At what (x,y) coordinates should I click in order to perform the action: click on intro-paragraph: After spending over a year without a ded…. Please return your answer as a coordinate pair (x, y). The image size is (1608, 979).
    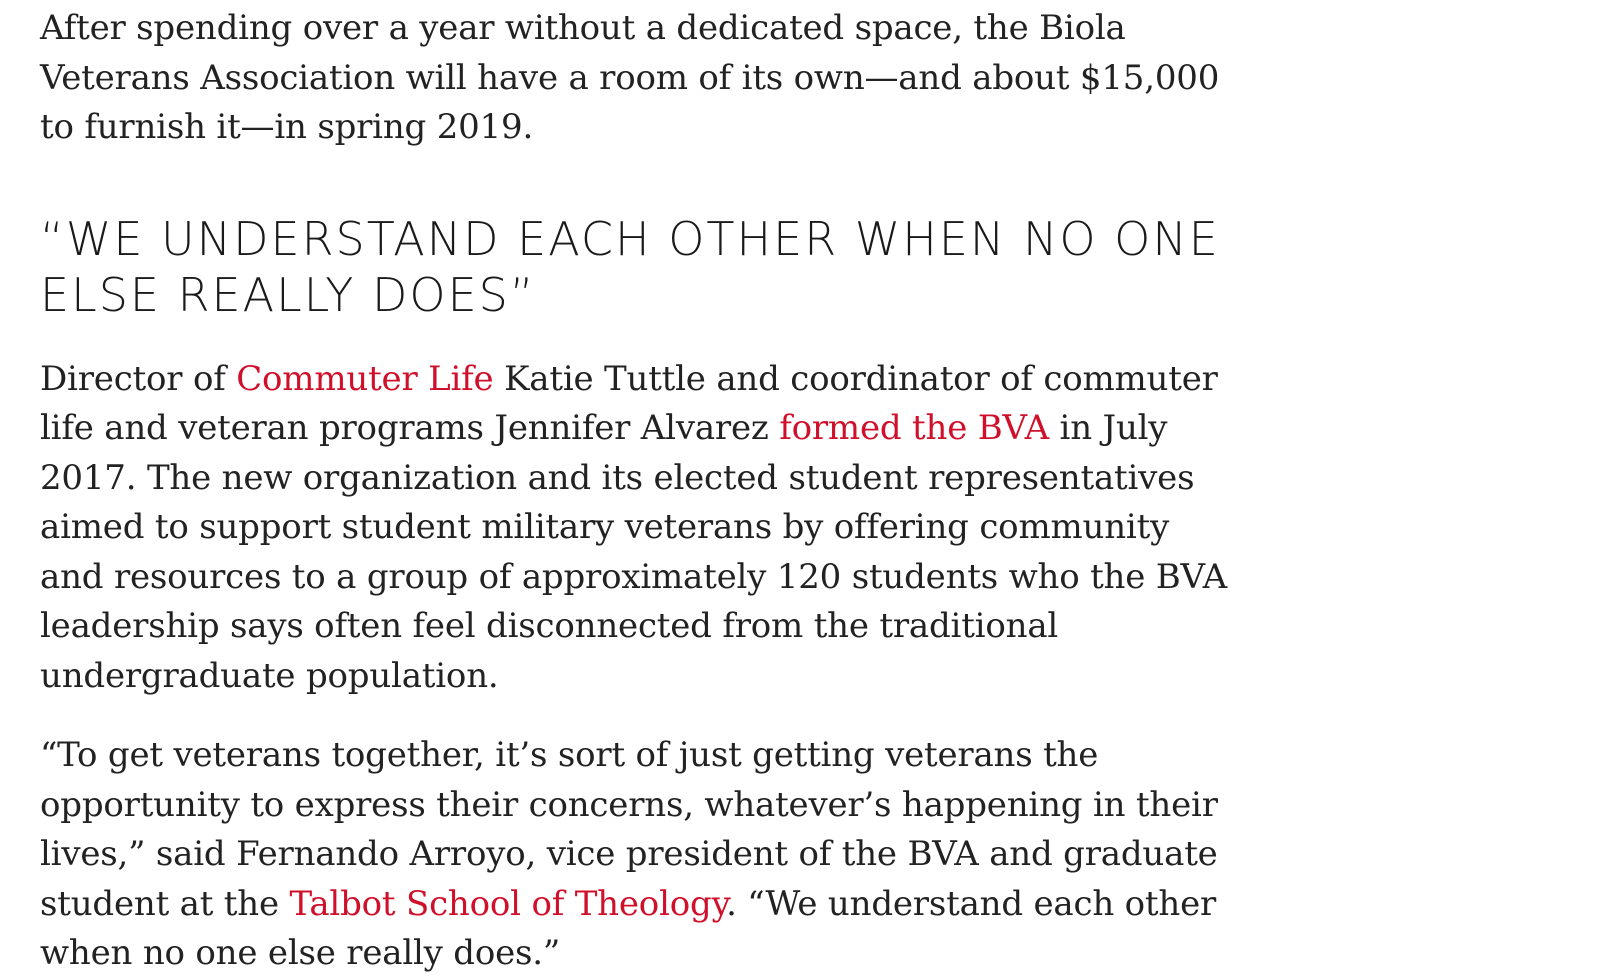
    Looking at the image, I should click on (630, 77).